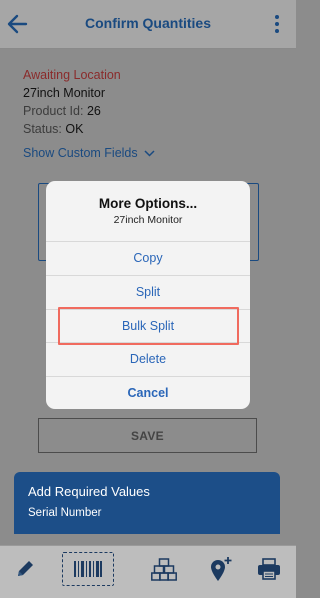 This screenshot has height=598, width=320. Describe the element at coordinates (80, 153) in the screenshot. I see `show-custom-fields-label: Show Custom Fields` at that location.